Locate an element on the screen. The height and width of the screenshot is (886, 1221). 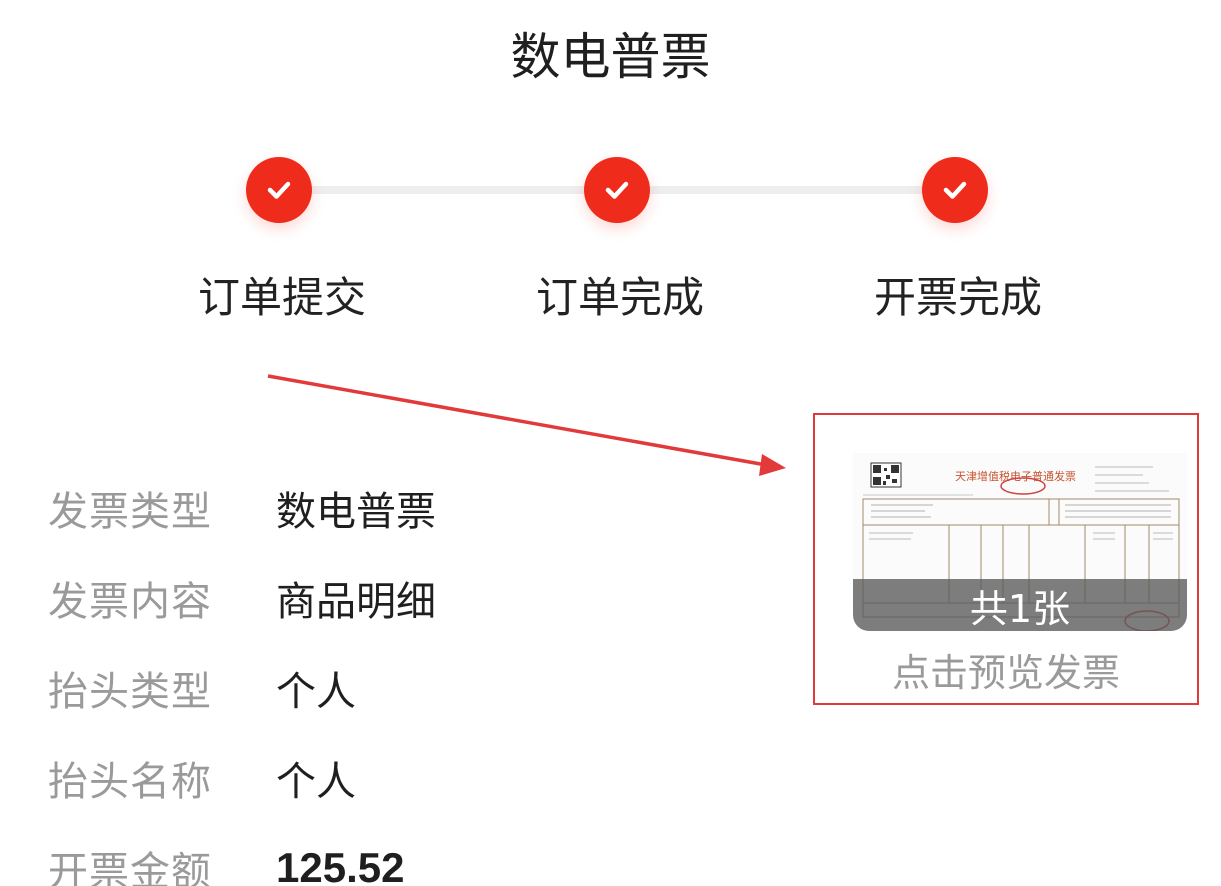
detail-value: 商品明细 is located at coordinates (356, 602).